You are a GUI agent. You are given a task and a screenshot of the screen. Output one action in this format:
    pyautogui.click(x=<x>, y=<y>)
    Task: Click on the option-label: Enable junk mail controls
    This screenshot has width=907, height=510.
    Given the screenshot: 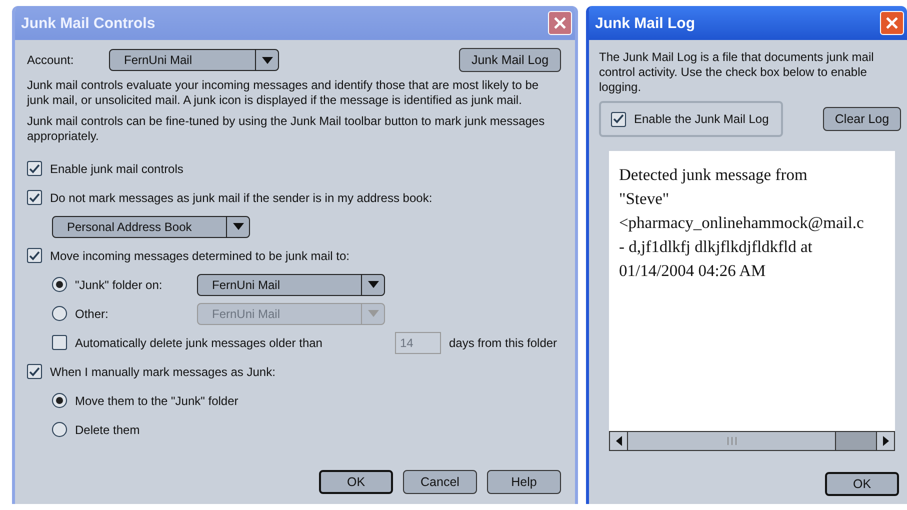 What is the action you would take?
    pyautogui.click(x=117, y=169)
    